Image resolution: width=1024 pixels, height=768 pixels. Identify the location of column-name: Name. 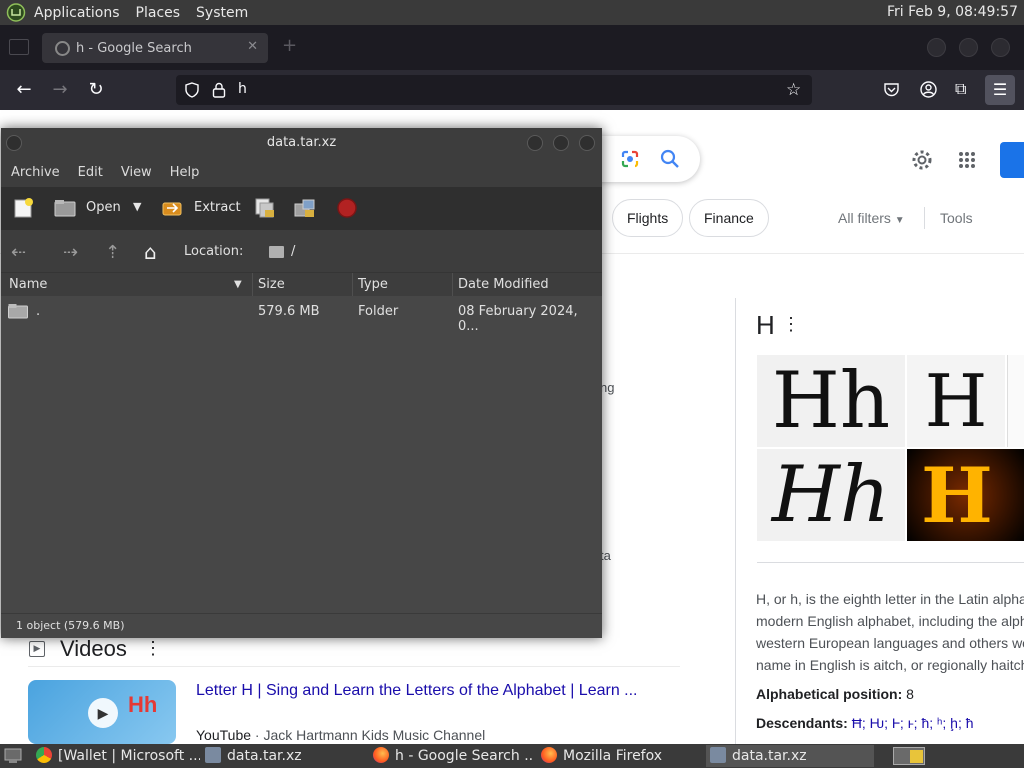
(28, 284).